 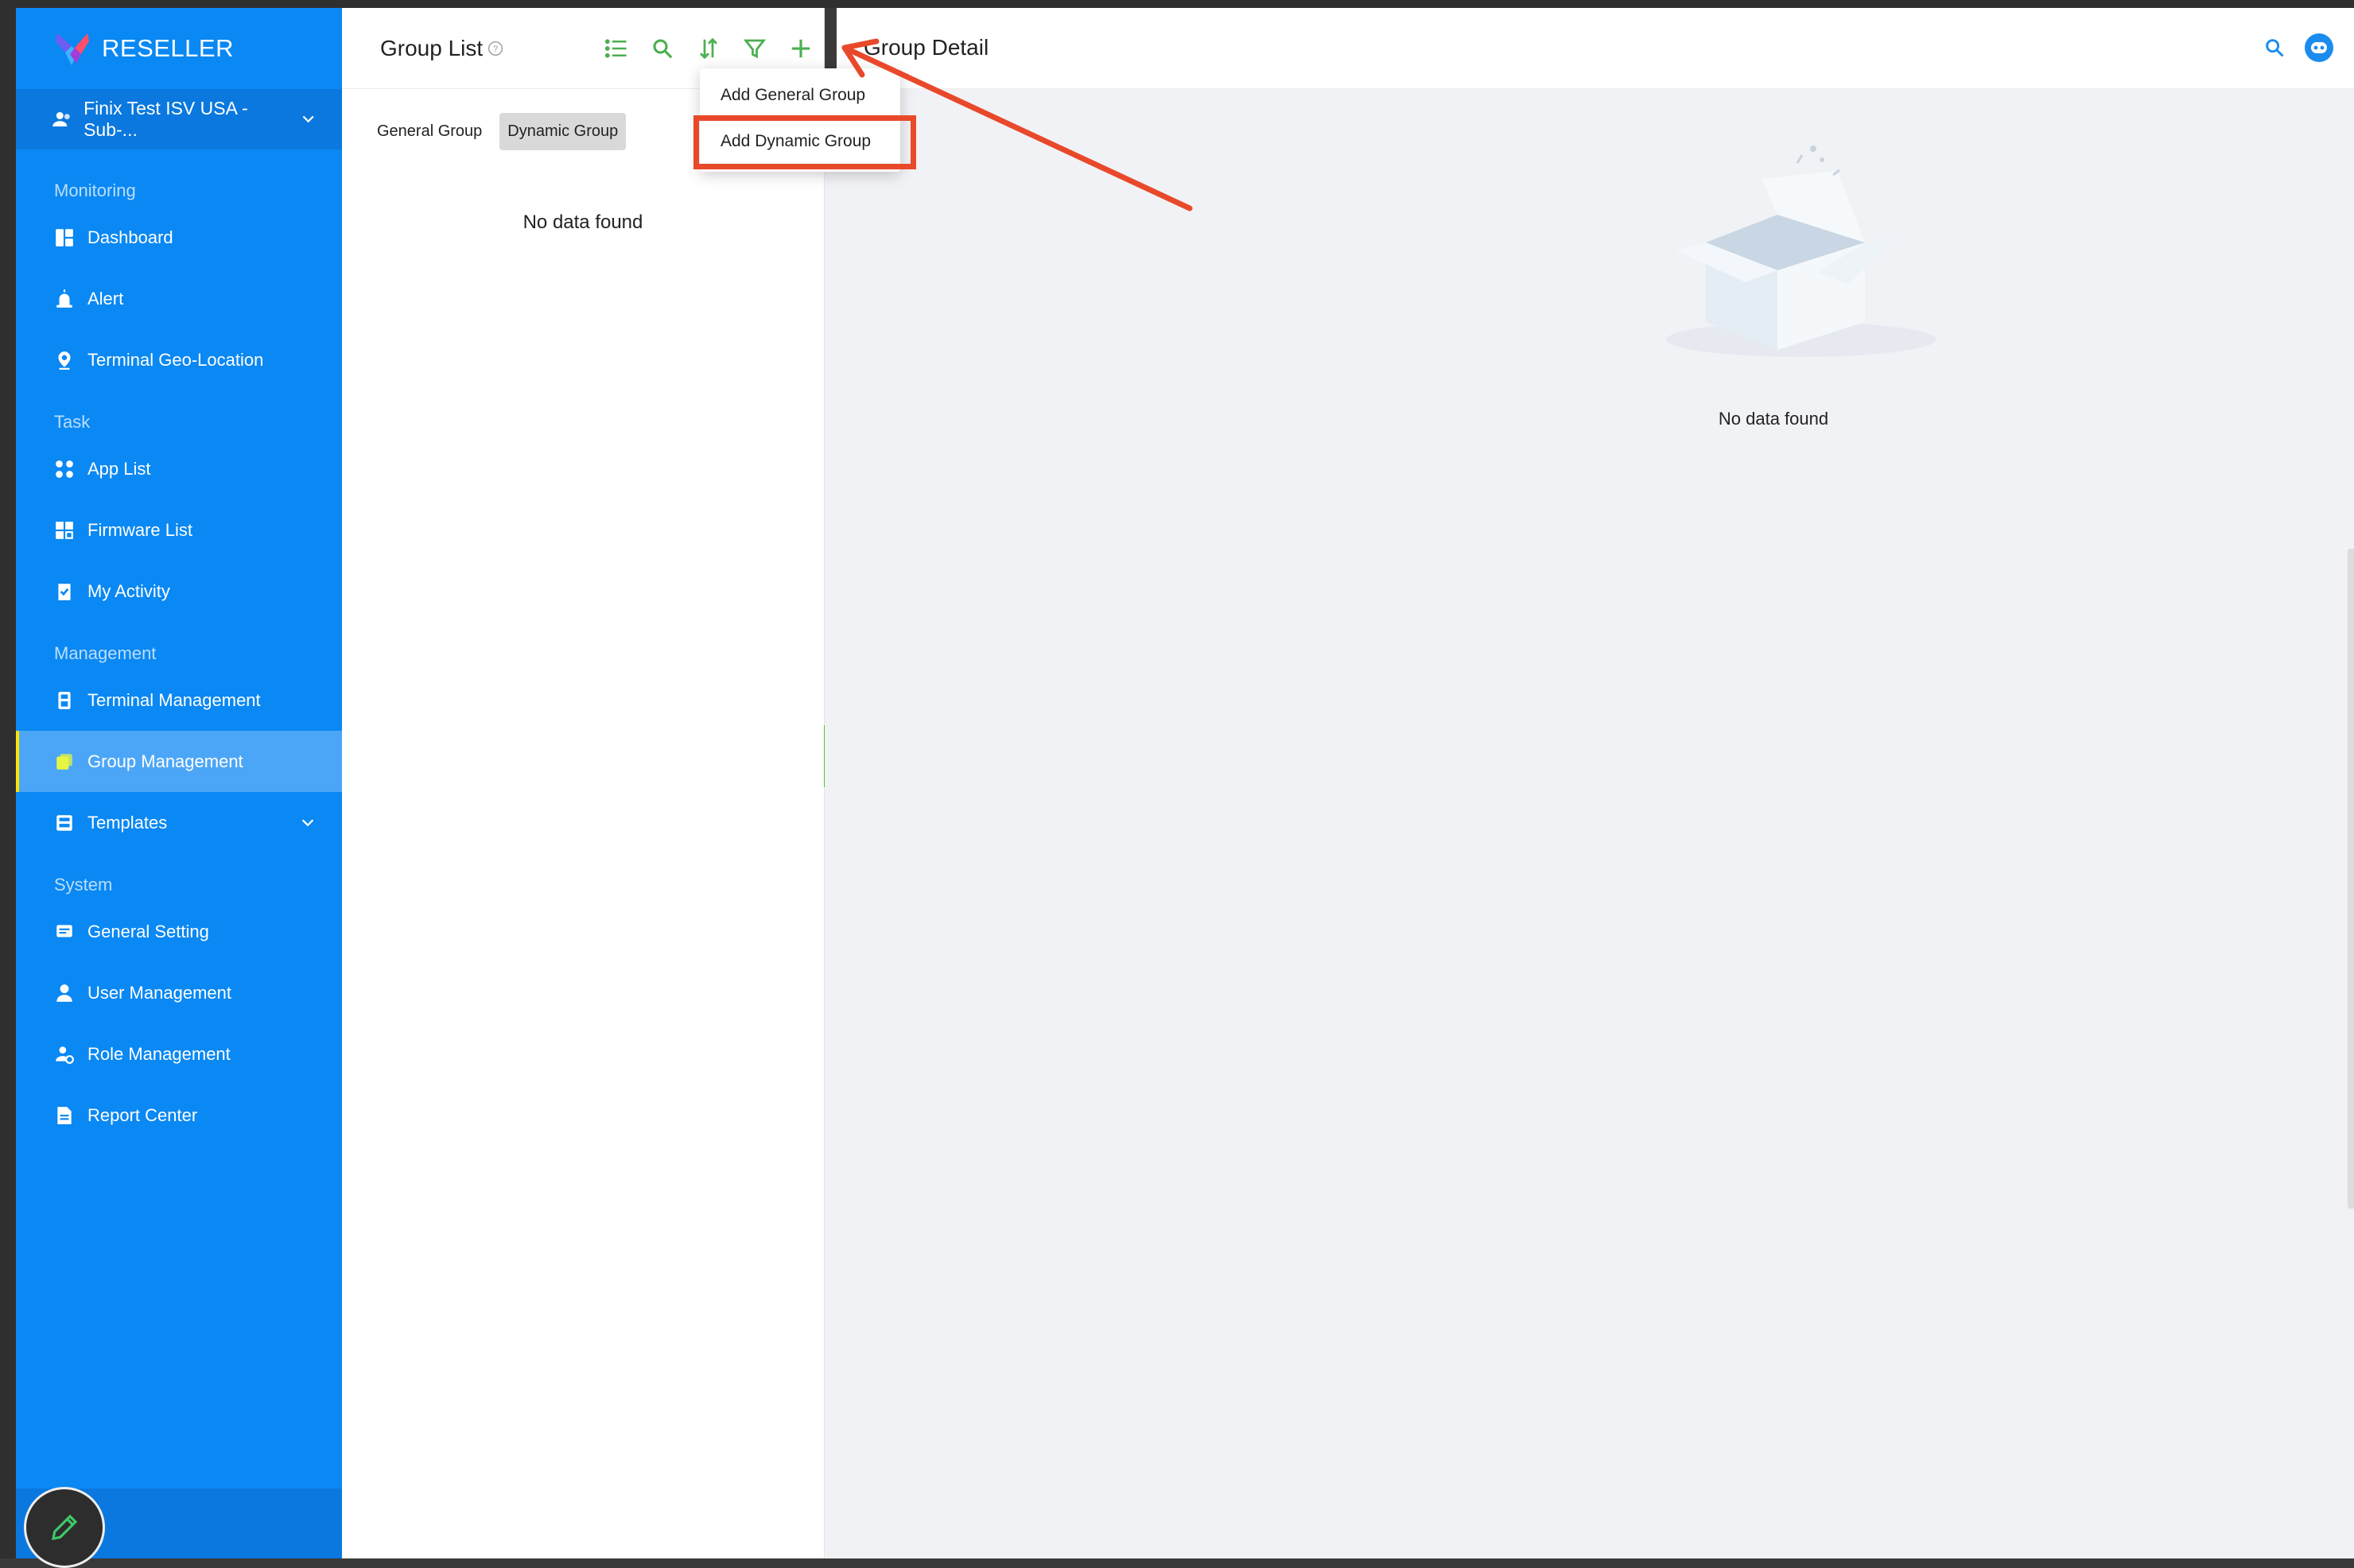 I want to click on section-monitoring: Monitoring, so click(x=95, y=190).